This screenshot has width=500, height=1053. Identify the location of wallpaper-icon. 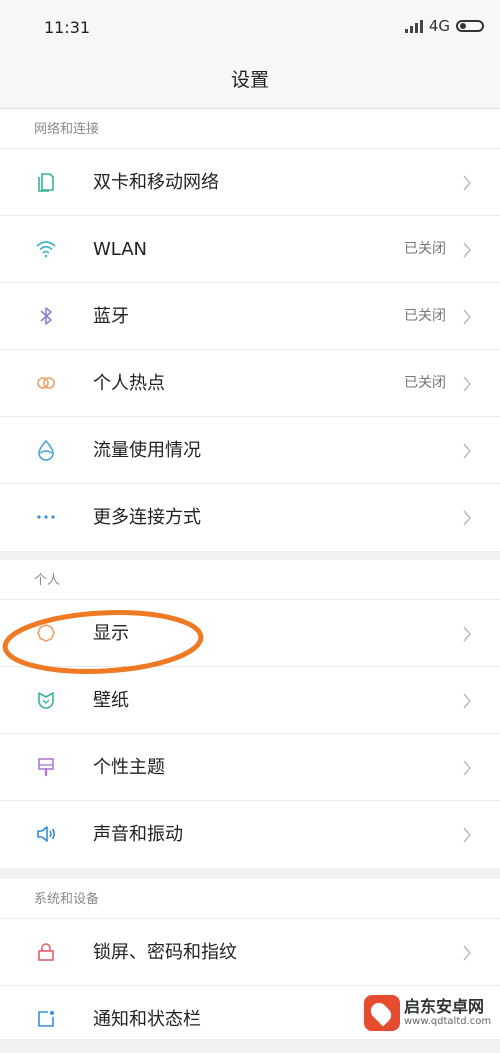
(46, 700).